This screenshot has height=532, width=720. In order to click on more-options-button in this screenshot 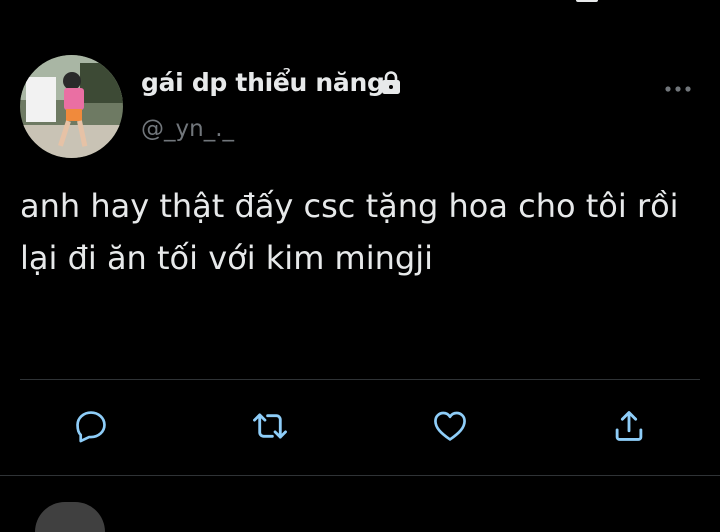, I will do `click(678, 89)`.